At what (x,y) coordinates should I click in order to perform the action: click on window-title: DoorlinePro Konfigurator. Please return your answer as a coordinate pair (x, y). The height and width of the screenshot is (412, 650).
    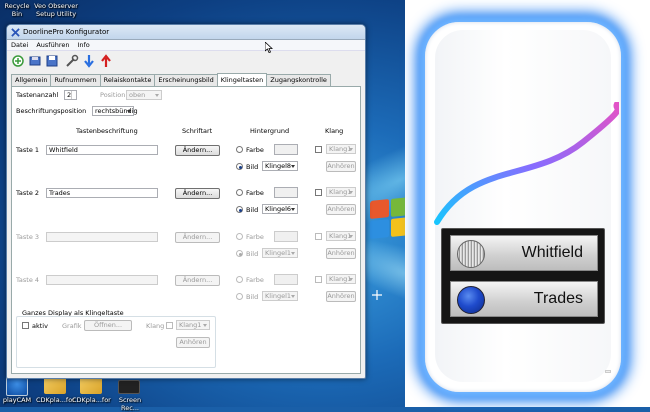
    Looking at the image, I should click on (66, 32).